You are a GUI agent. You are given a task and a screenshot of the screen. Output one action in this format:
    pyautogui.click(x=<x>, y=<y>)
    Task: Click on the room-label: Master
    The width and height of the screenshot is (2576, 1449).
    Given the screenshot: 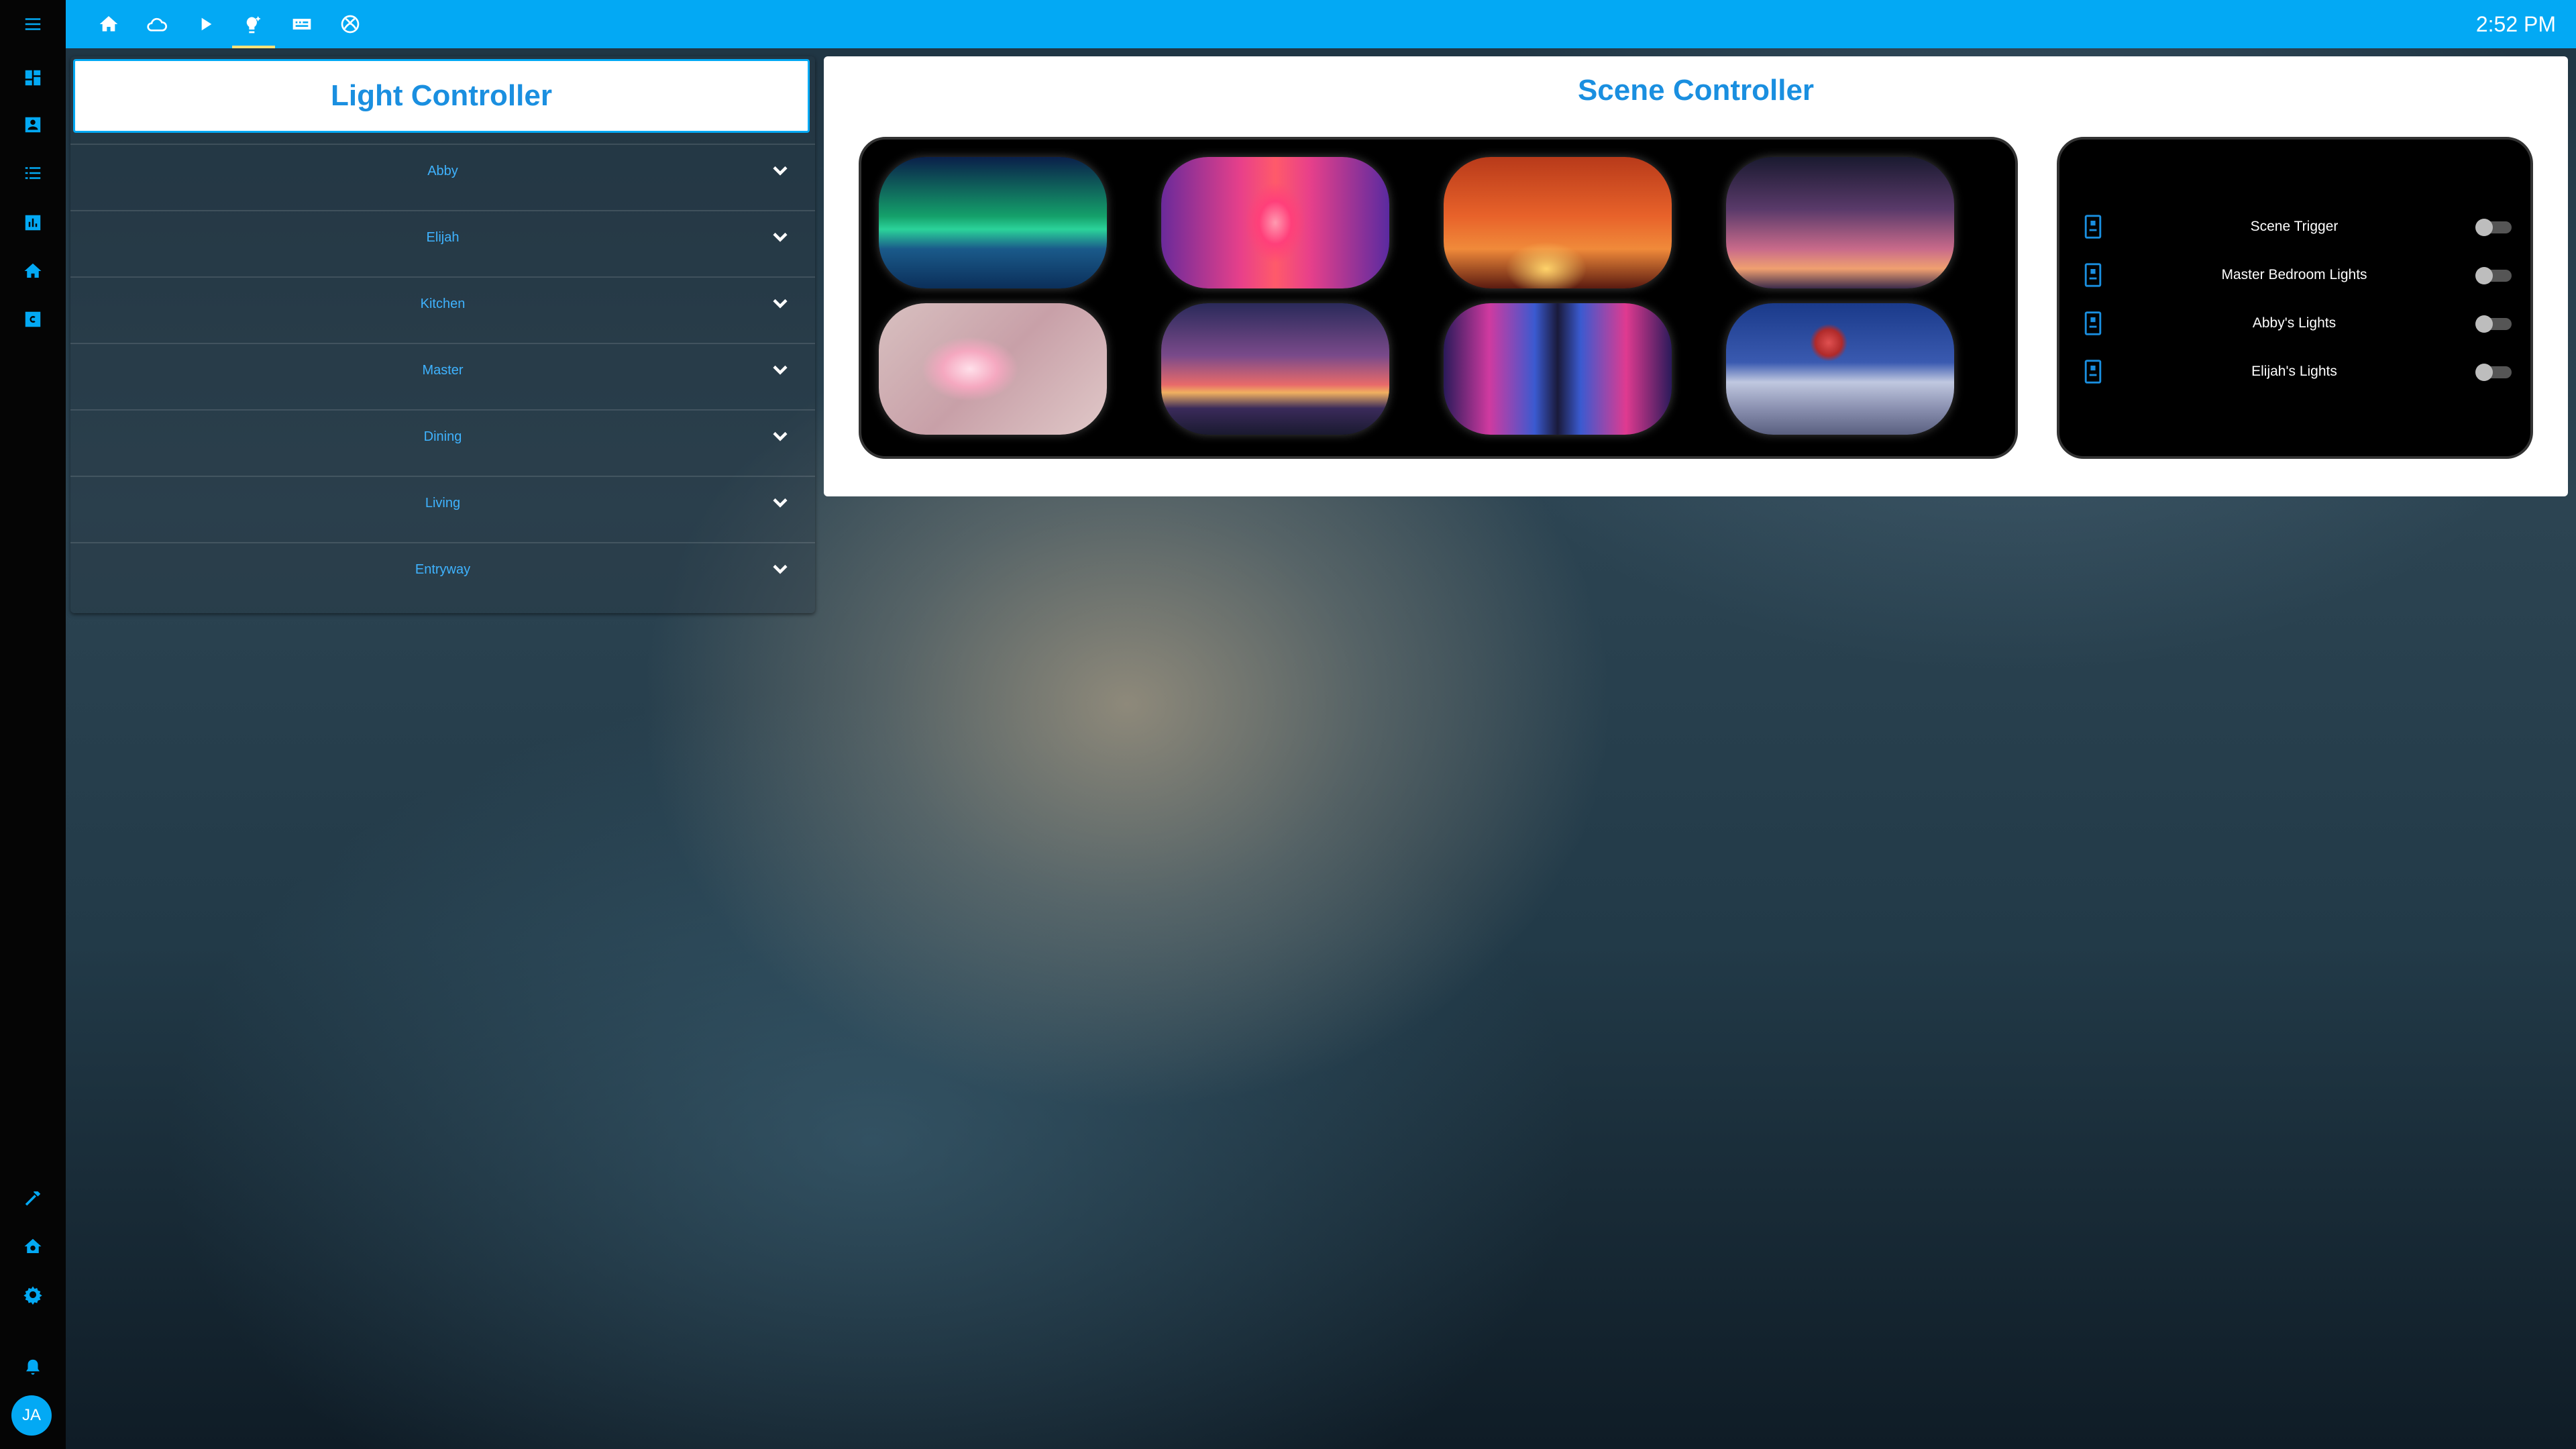 What is the action you would take?
    pyautogui.click(x=443, y=370)
    